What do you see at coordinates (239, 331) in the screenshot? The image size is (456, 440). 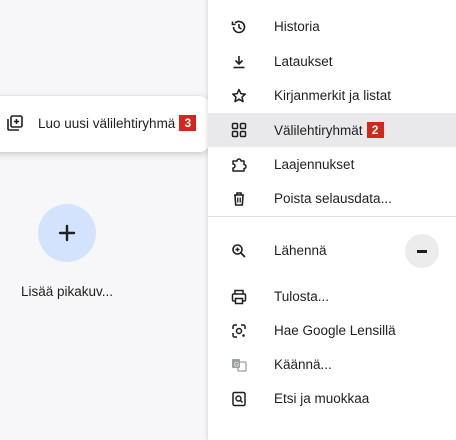 I see `lens-icon` at bounding box center [239, 331].